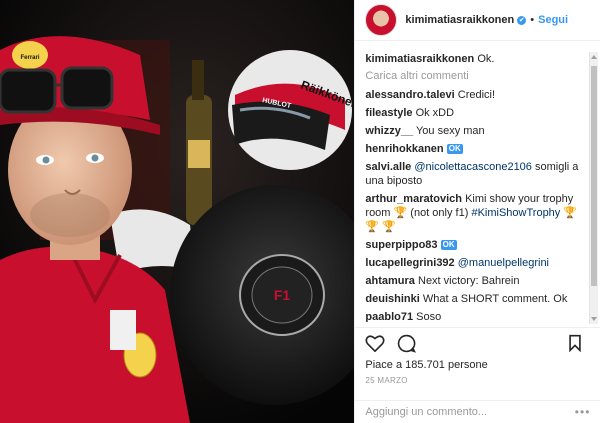 The height and width of the screenshot is (423, 600). What do you see at coordinates (419, 59) in the screenshot?
I see `caption-username: kimimatiasraikkonen` at bounding box center [419, 59].